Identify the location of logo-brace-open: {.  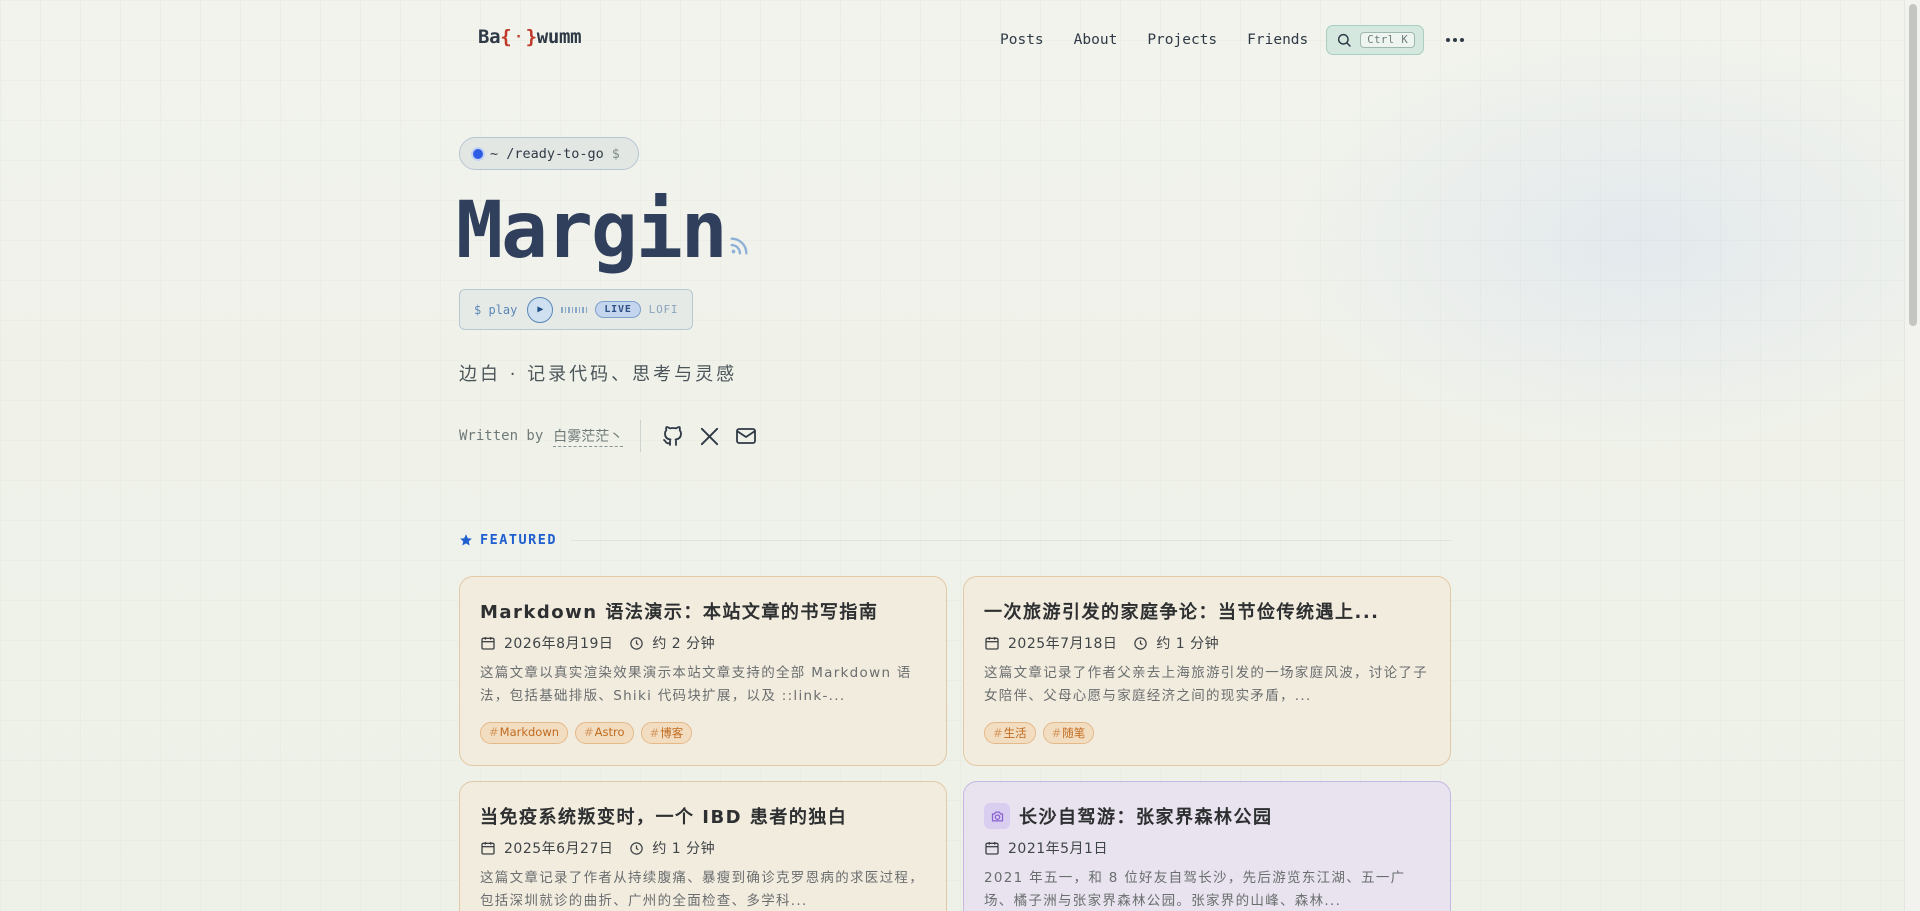
(506, 37).